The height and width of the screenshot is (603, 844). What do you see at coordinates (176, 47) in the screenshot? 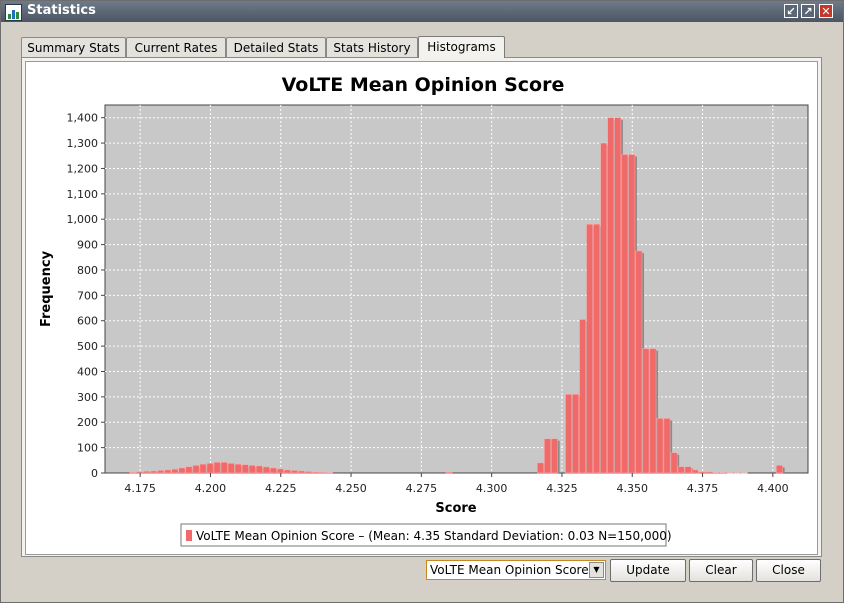
I see `tab-current-rates: Current Rates` at bounding box center [176, 47].